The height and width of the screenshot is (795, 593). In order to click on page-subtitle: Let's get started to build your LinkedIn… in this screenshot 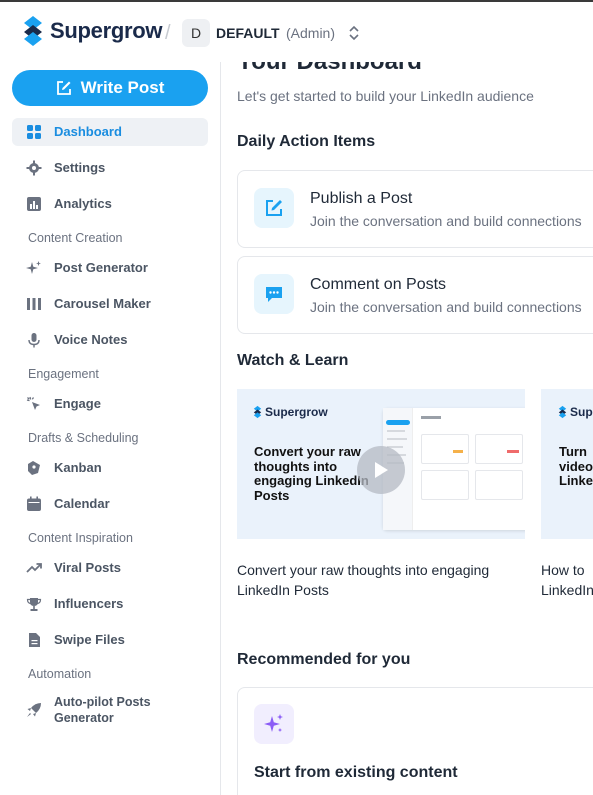, I will do `click(385, 96)`.